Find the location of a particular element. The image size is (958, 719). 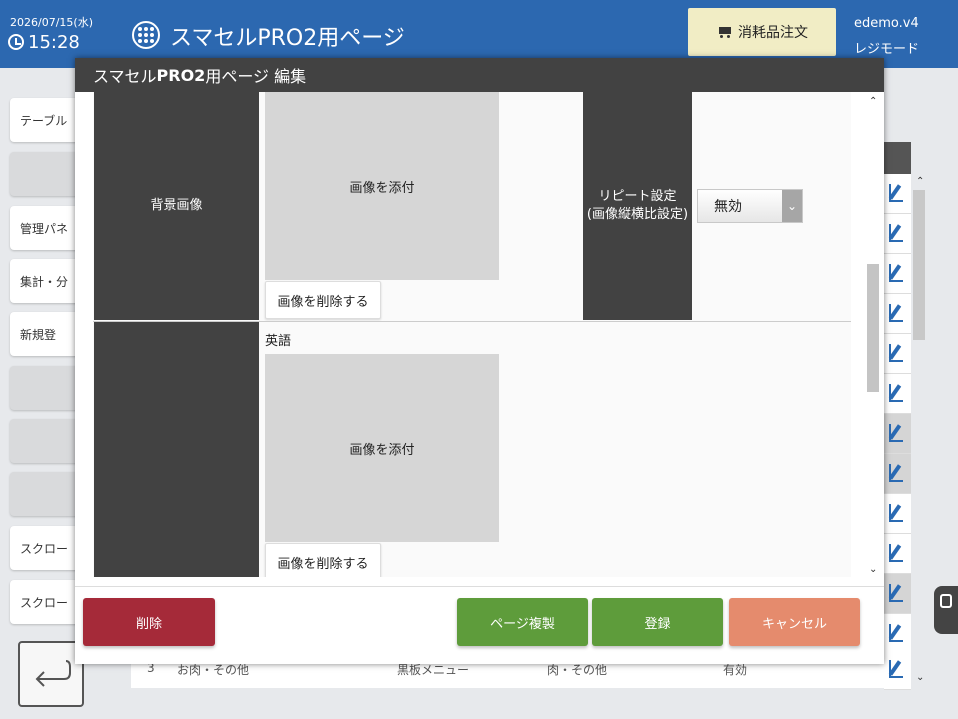

scroll-up-arrow: ⌃ is located at coordinates (920, 181).